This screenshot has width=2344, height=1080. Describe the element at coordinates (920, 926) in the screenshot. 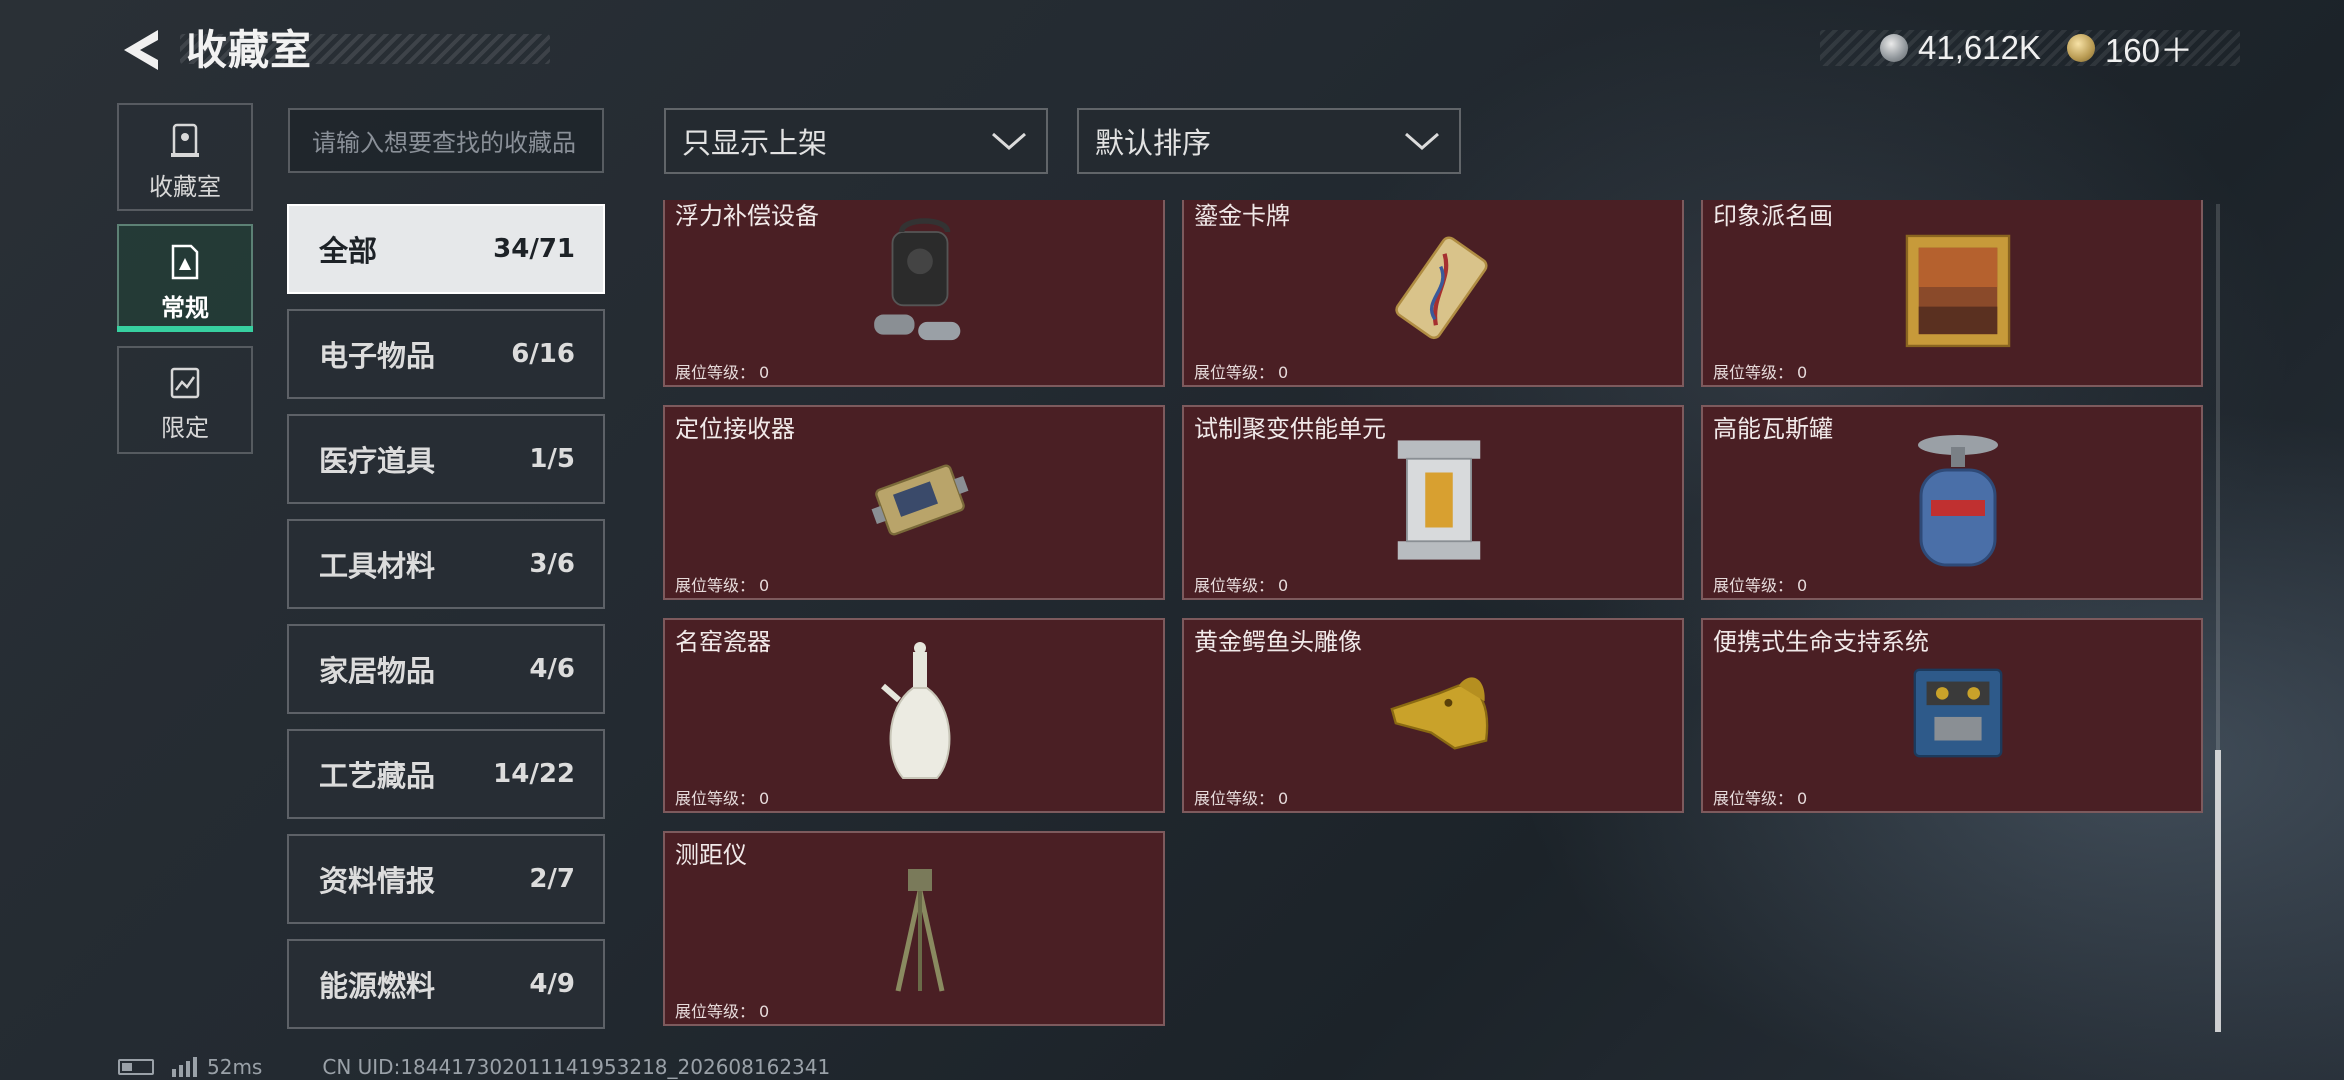

I see `rangefinder-icon` at that location.